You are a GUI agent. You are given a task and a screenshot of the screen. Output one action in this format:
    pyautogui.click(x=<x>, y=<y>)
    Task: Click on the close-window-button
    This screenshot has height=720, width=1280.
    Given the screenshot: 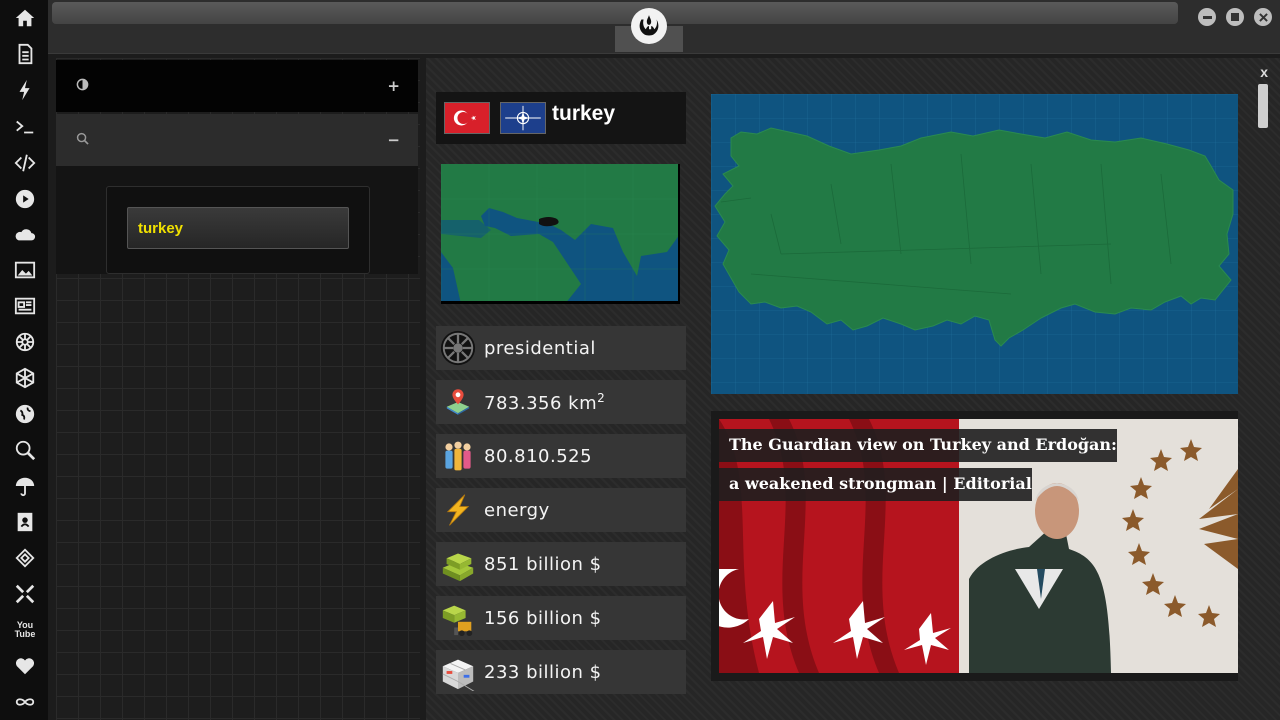 What is the action you would take?
    pyautogui.click(x=1263, y=17)
    